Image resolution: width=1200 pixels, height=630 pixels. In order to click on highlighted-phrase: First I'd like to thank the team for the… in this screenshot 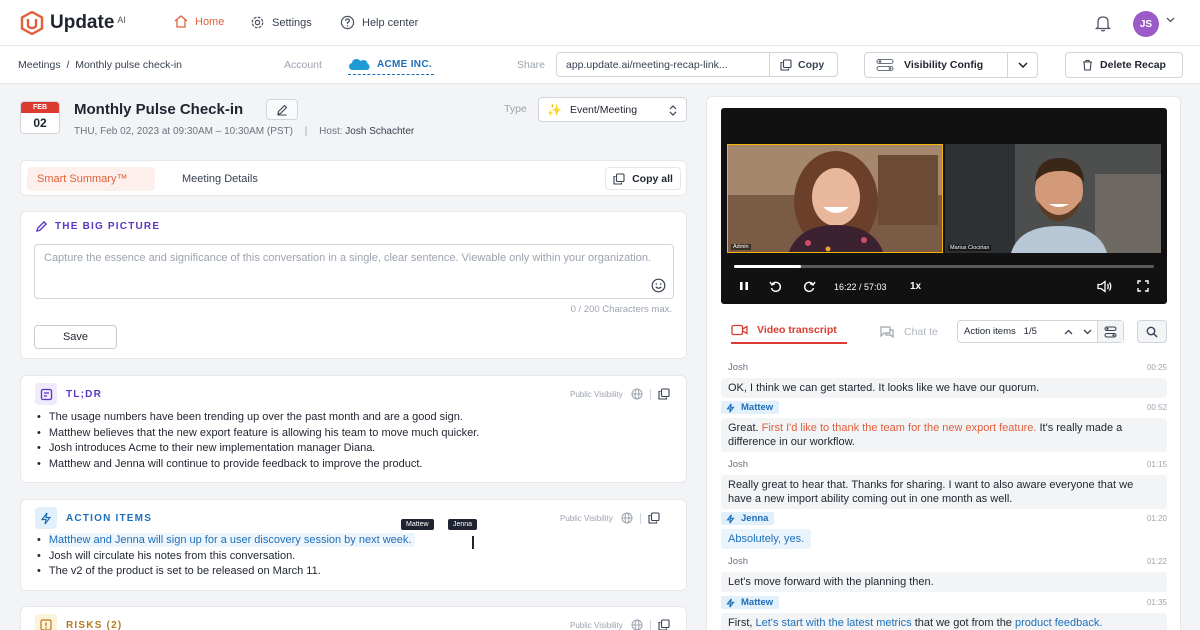, I will do `click(899, 428)`.